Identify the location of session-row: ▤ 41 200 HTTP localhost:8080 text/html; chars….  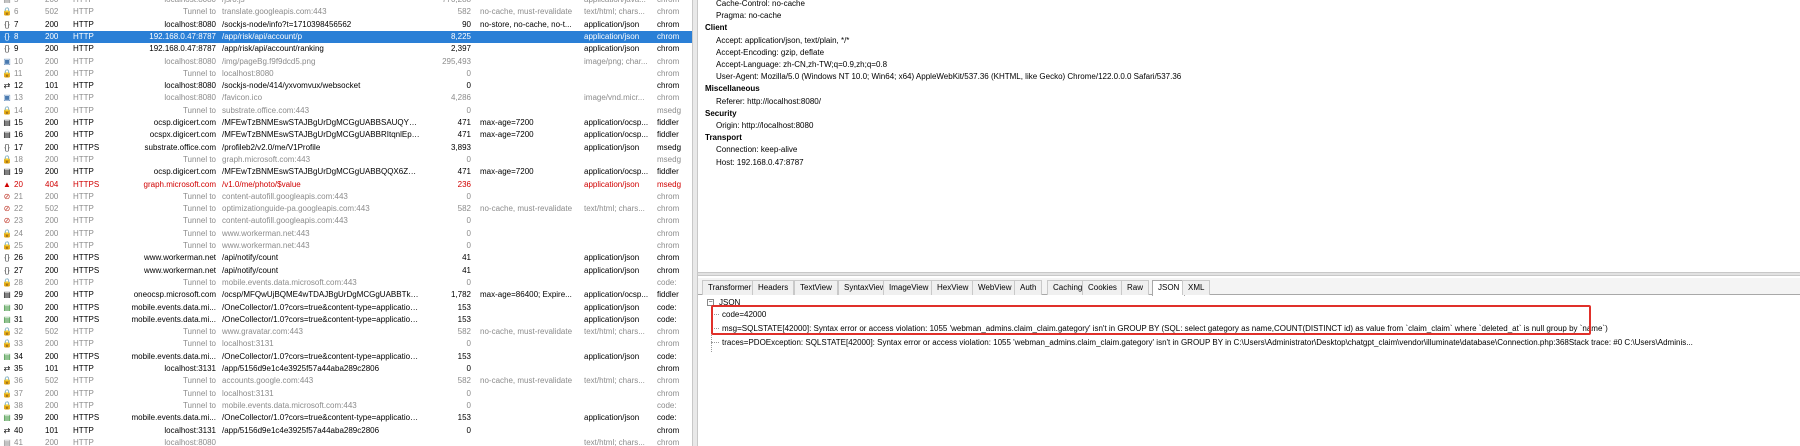
(346, 441).